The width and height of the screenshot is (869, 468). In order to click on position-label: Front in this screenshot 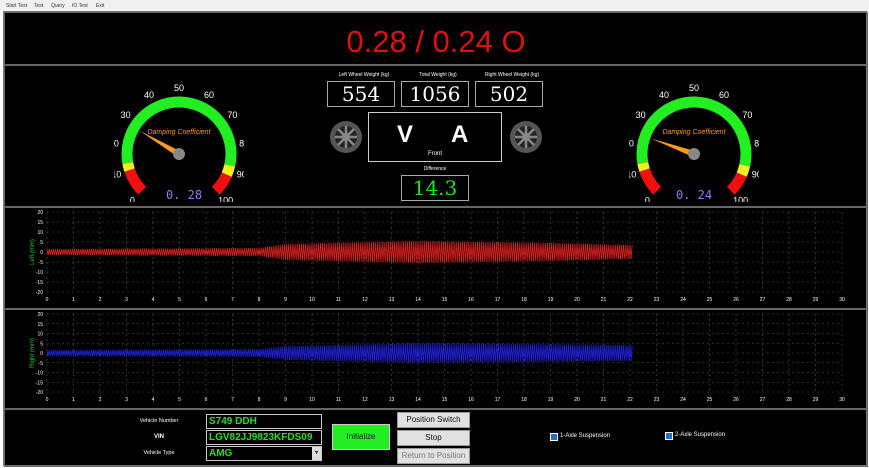, I will do `click(434, 154)`.